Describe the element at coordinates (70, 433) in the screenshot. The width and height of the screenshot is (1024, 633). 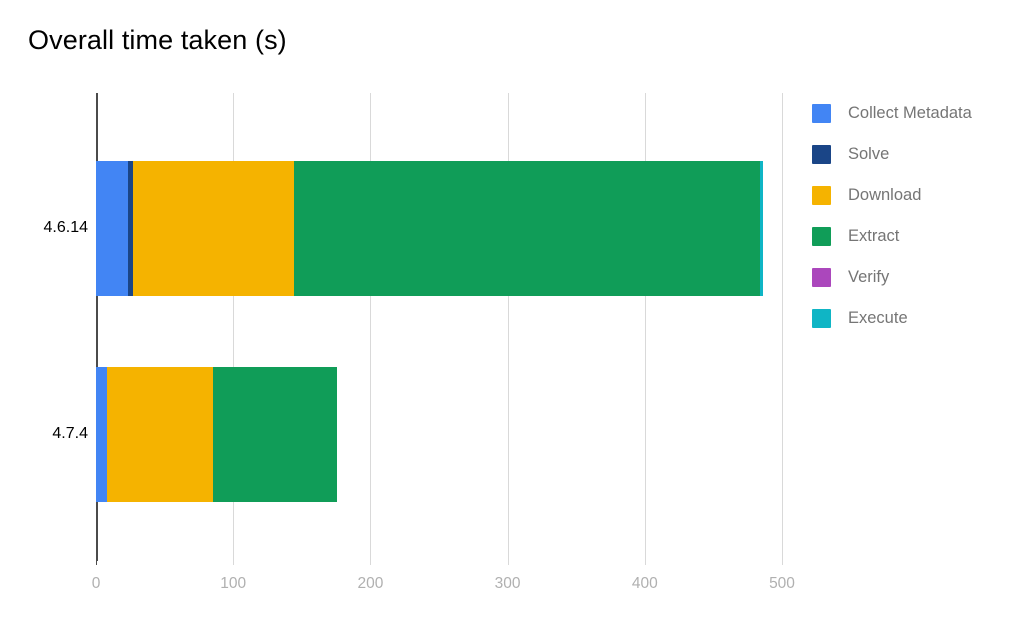
I see `category-label: 4.7.4` at that location.